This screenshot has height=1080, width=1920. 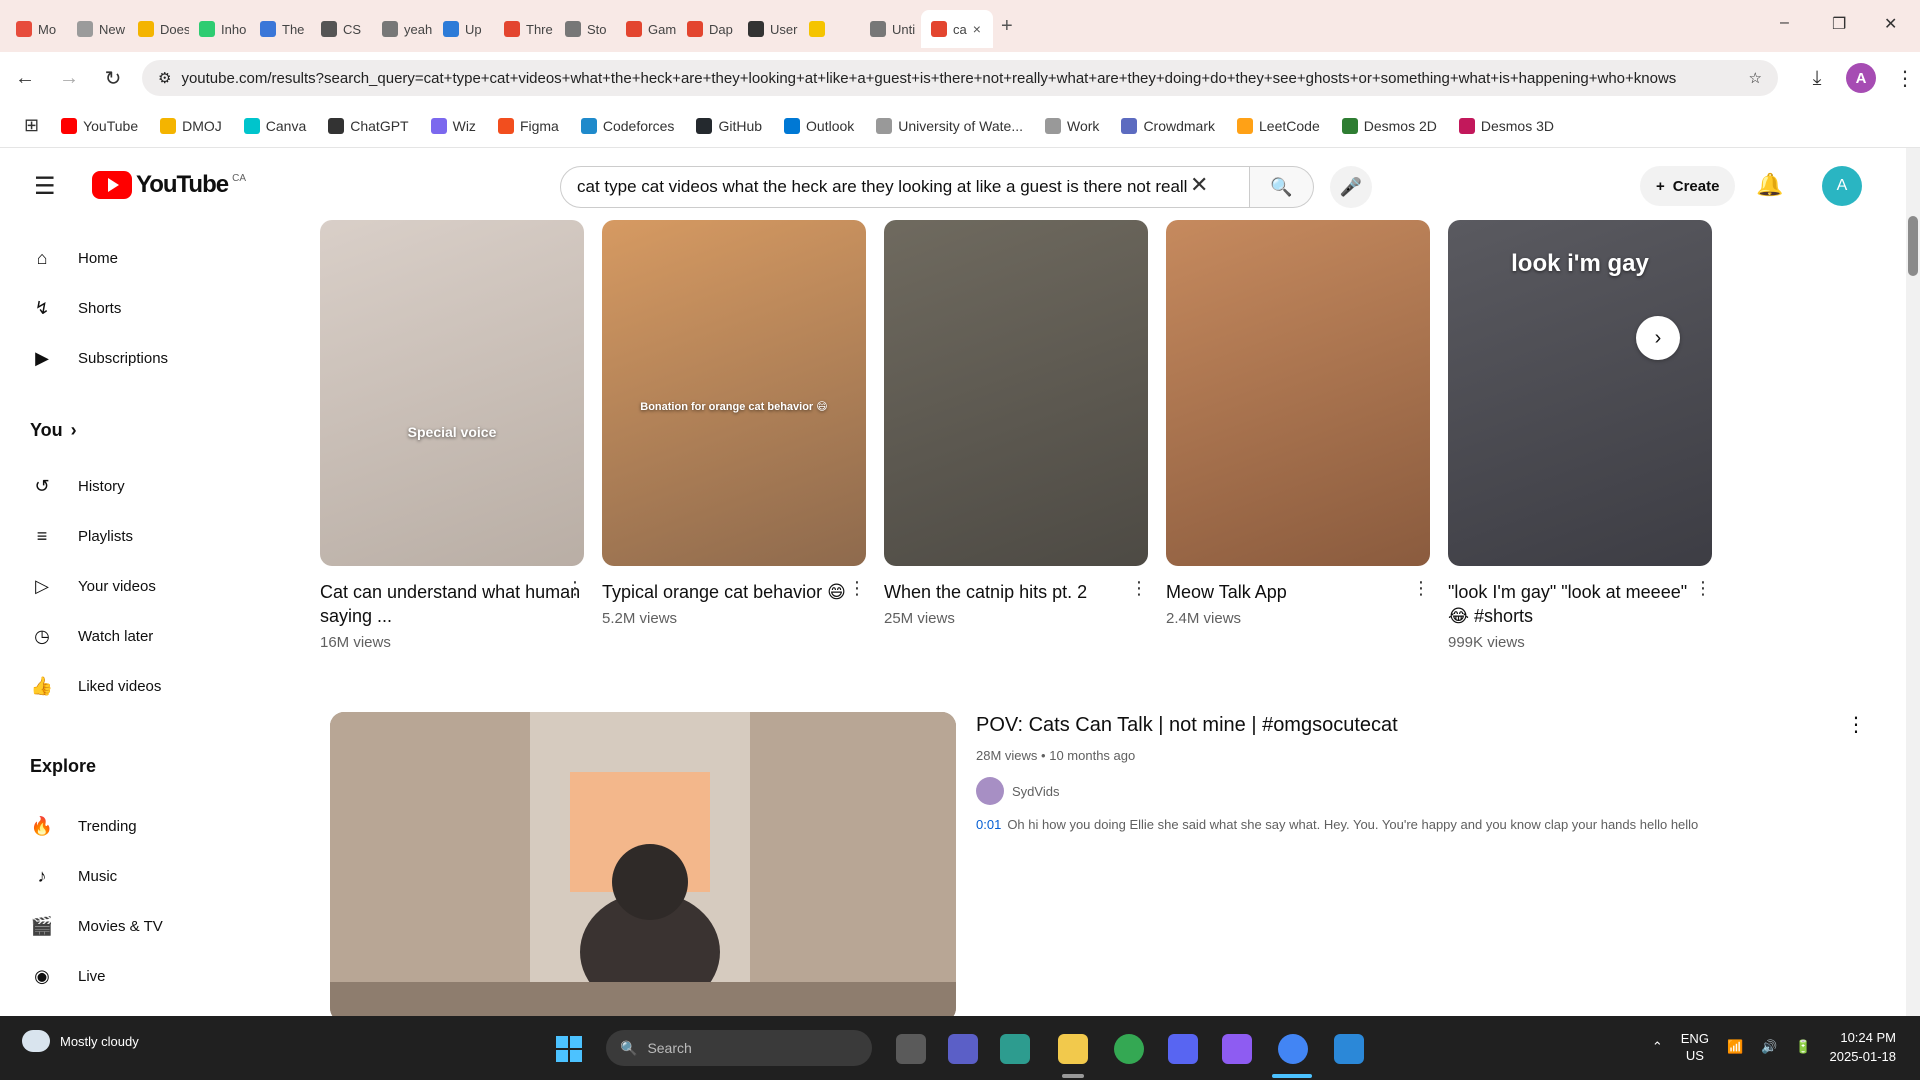 I want to click on short-thumbnail: Special voice, so click(x=452, y=393).